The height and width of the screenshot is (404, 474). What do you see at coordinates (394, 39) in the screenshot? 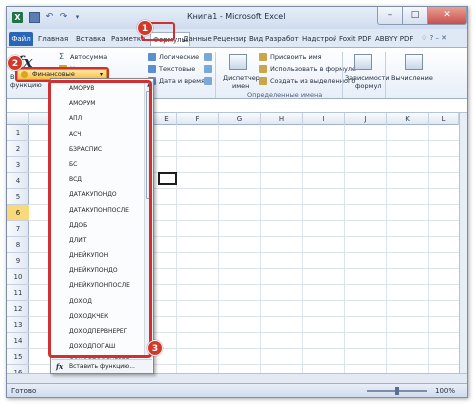
I see `tab-abbyy-pdf: ABBYY PDF` at bounding box center [394, 39].